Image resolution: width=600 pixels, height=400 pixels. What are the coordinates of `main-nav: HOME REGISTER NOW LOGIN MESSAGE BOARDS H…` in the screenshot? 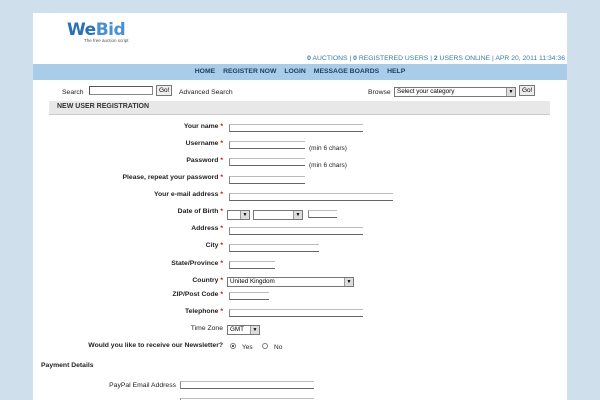 It's located at (300, 72).